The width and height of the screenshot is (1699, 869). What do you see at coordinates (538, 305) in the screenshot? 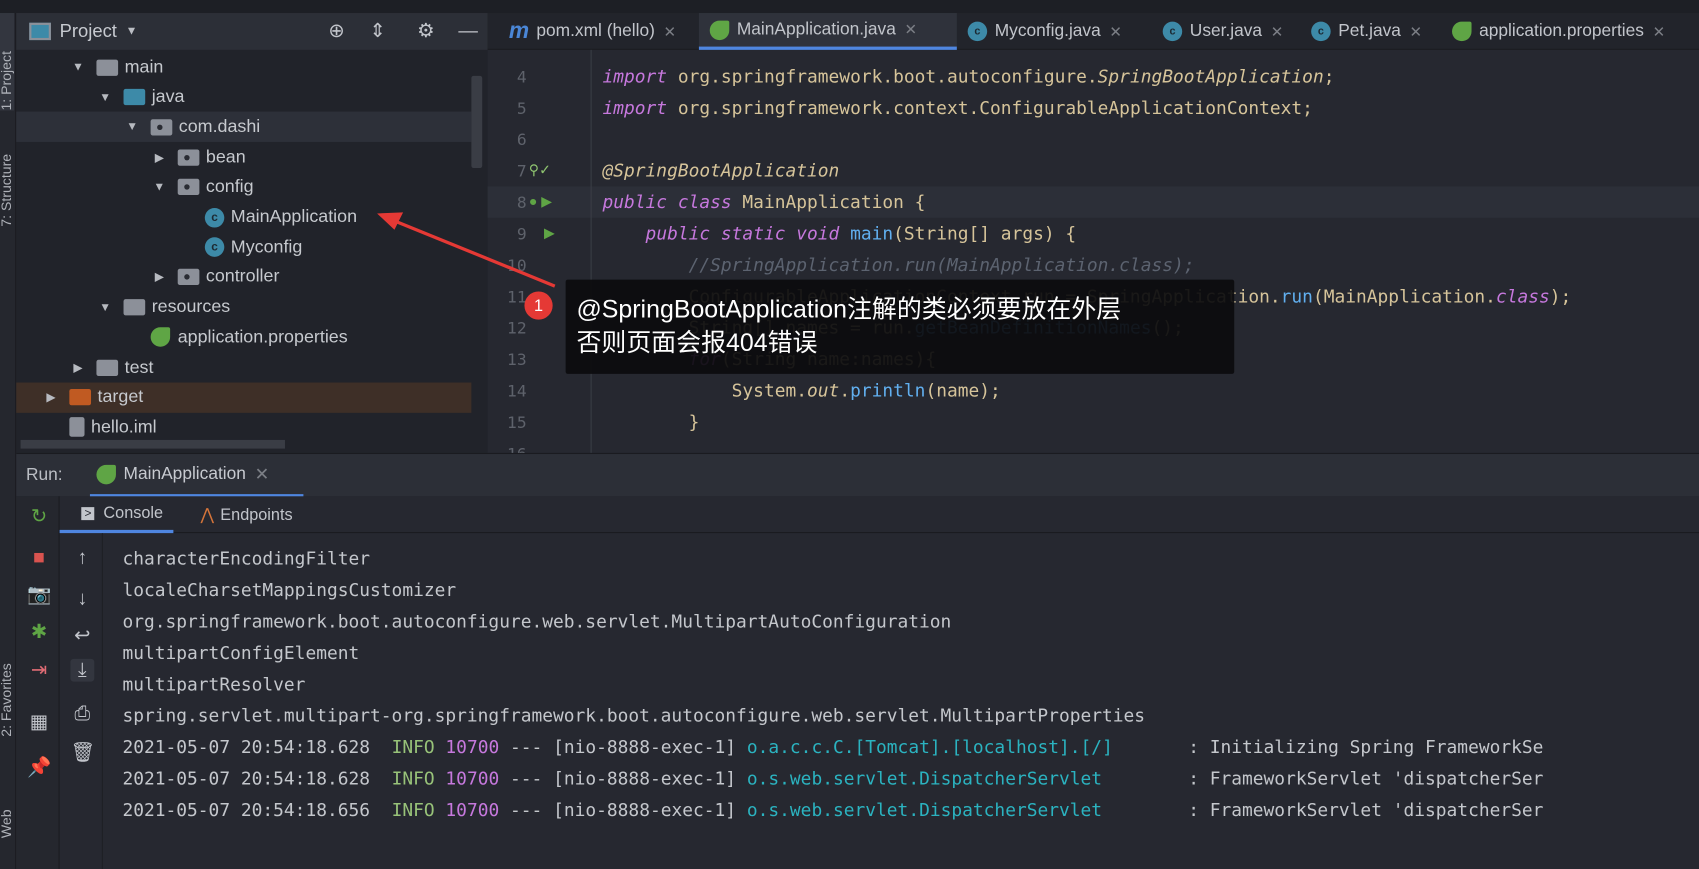
I see `annotation-badge: 1` at bounding box center [538, 305].